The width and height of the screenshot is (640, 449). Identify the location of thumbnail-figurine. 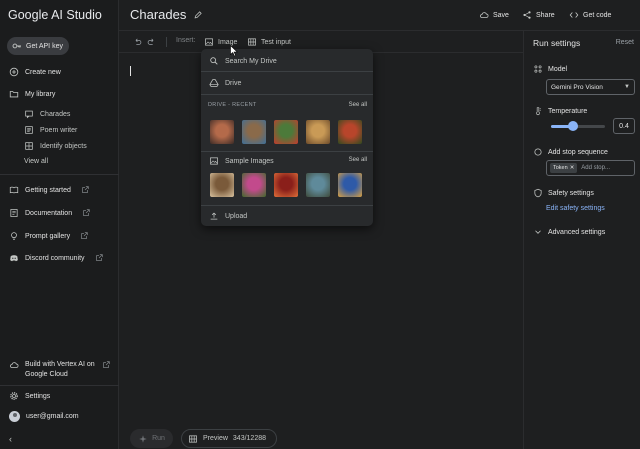
(222, 132).